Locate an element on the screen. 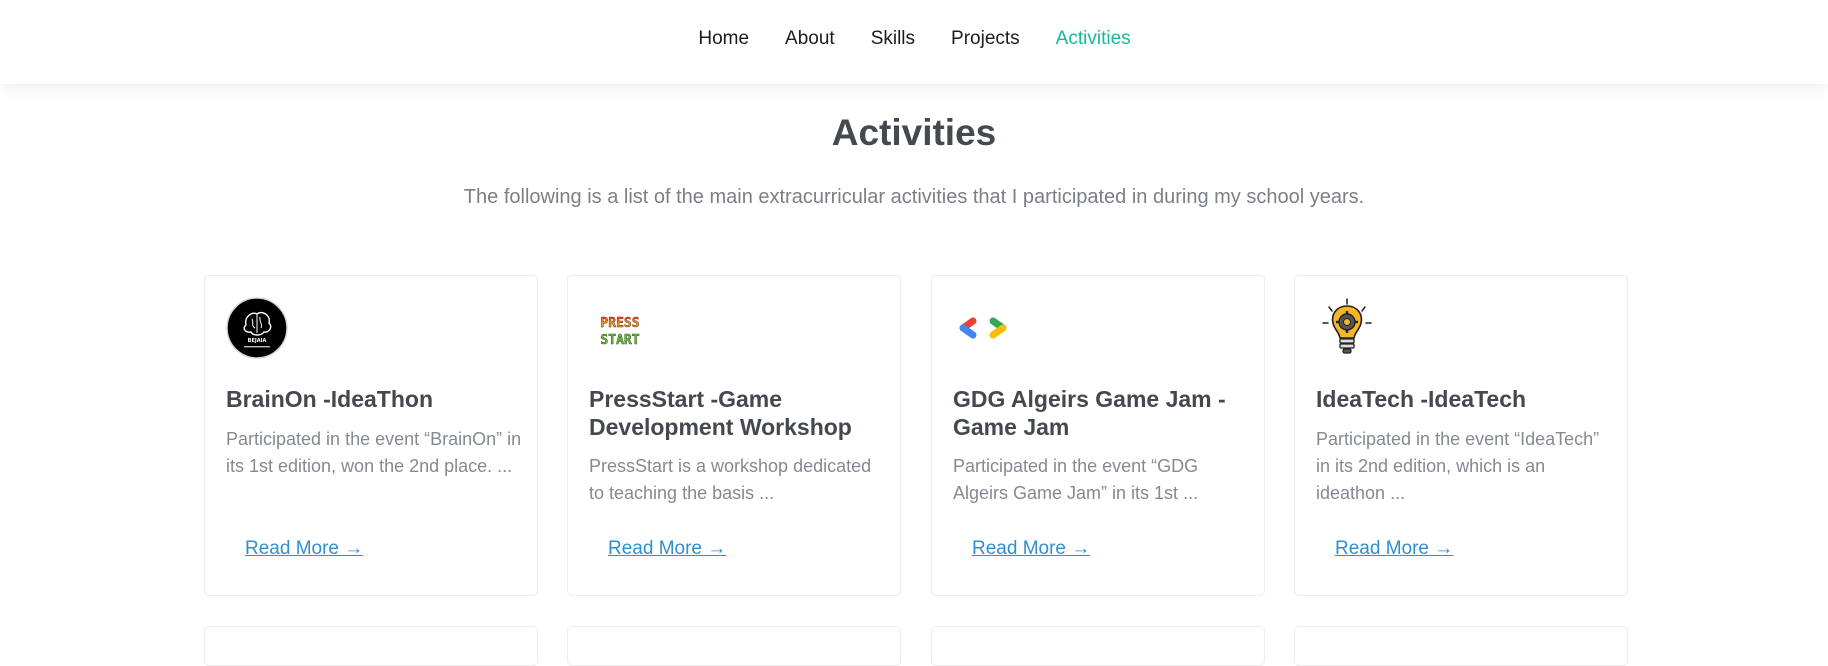 Image resolution: width=1828 pixels, height=666 pixels. nav-link-skills: Skills is located at coordinates (893, 39).